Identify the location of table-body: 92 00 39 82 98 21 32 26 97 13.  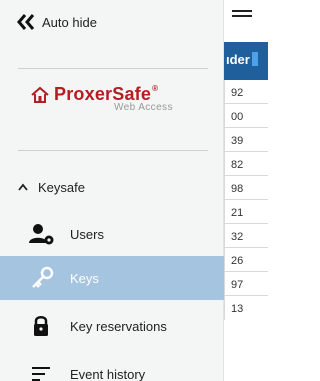
(246, 200).